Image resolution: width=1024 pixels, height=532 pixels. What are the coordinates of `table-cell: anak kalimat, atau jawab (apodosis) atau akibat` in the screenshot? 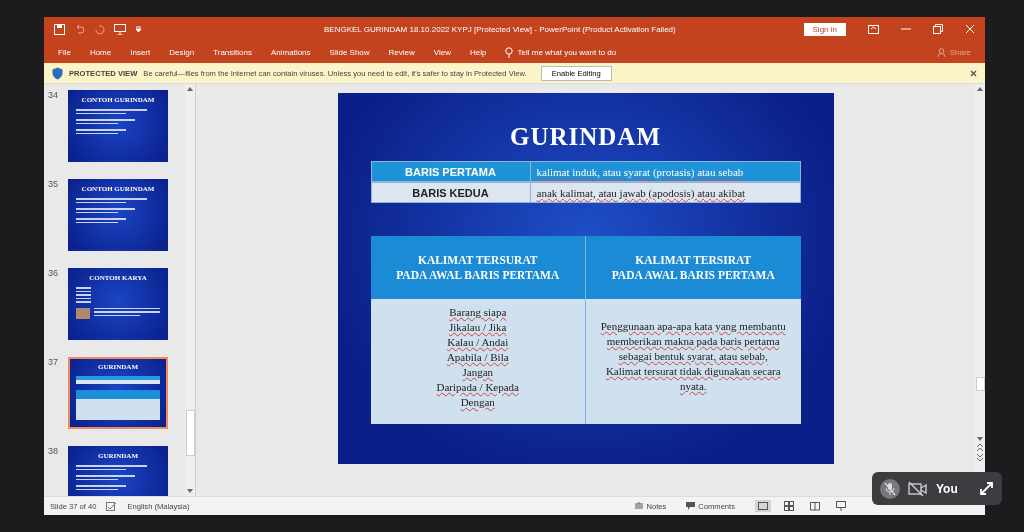 It's located at (664, 192).